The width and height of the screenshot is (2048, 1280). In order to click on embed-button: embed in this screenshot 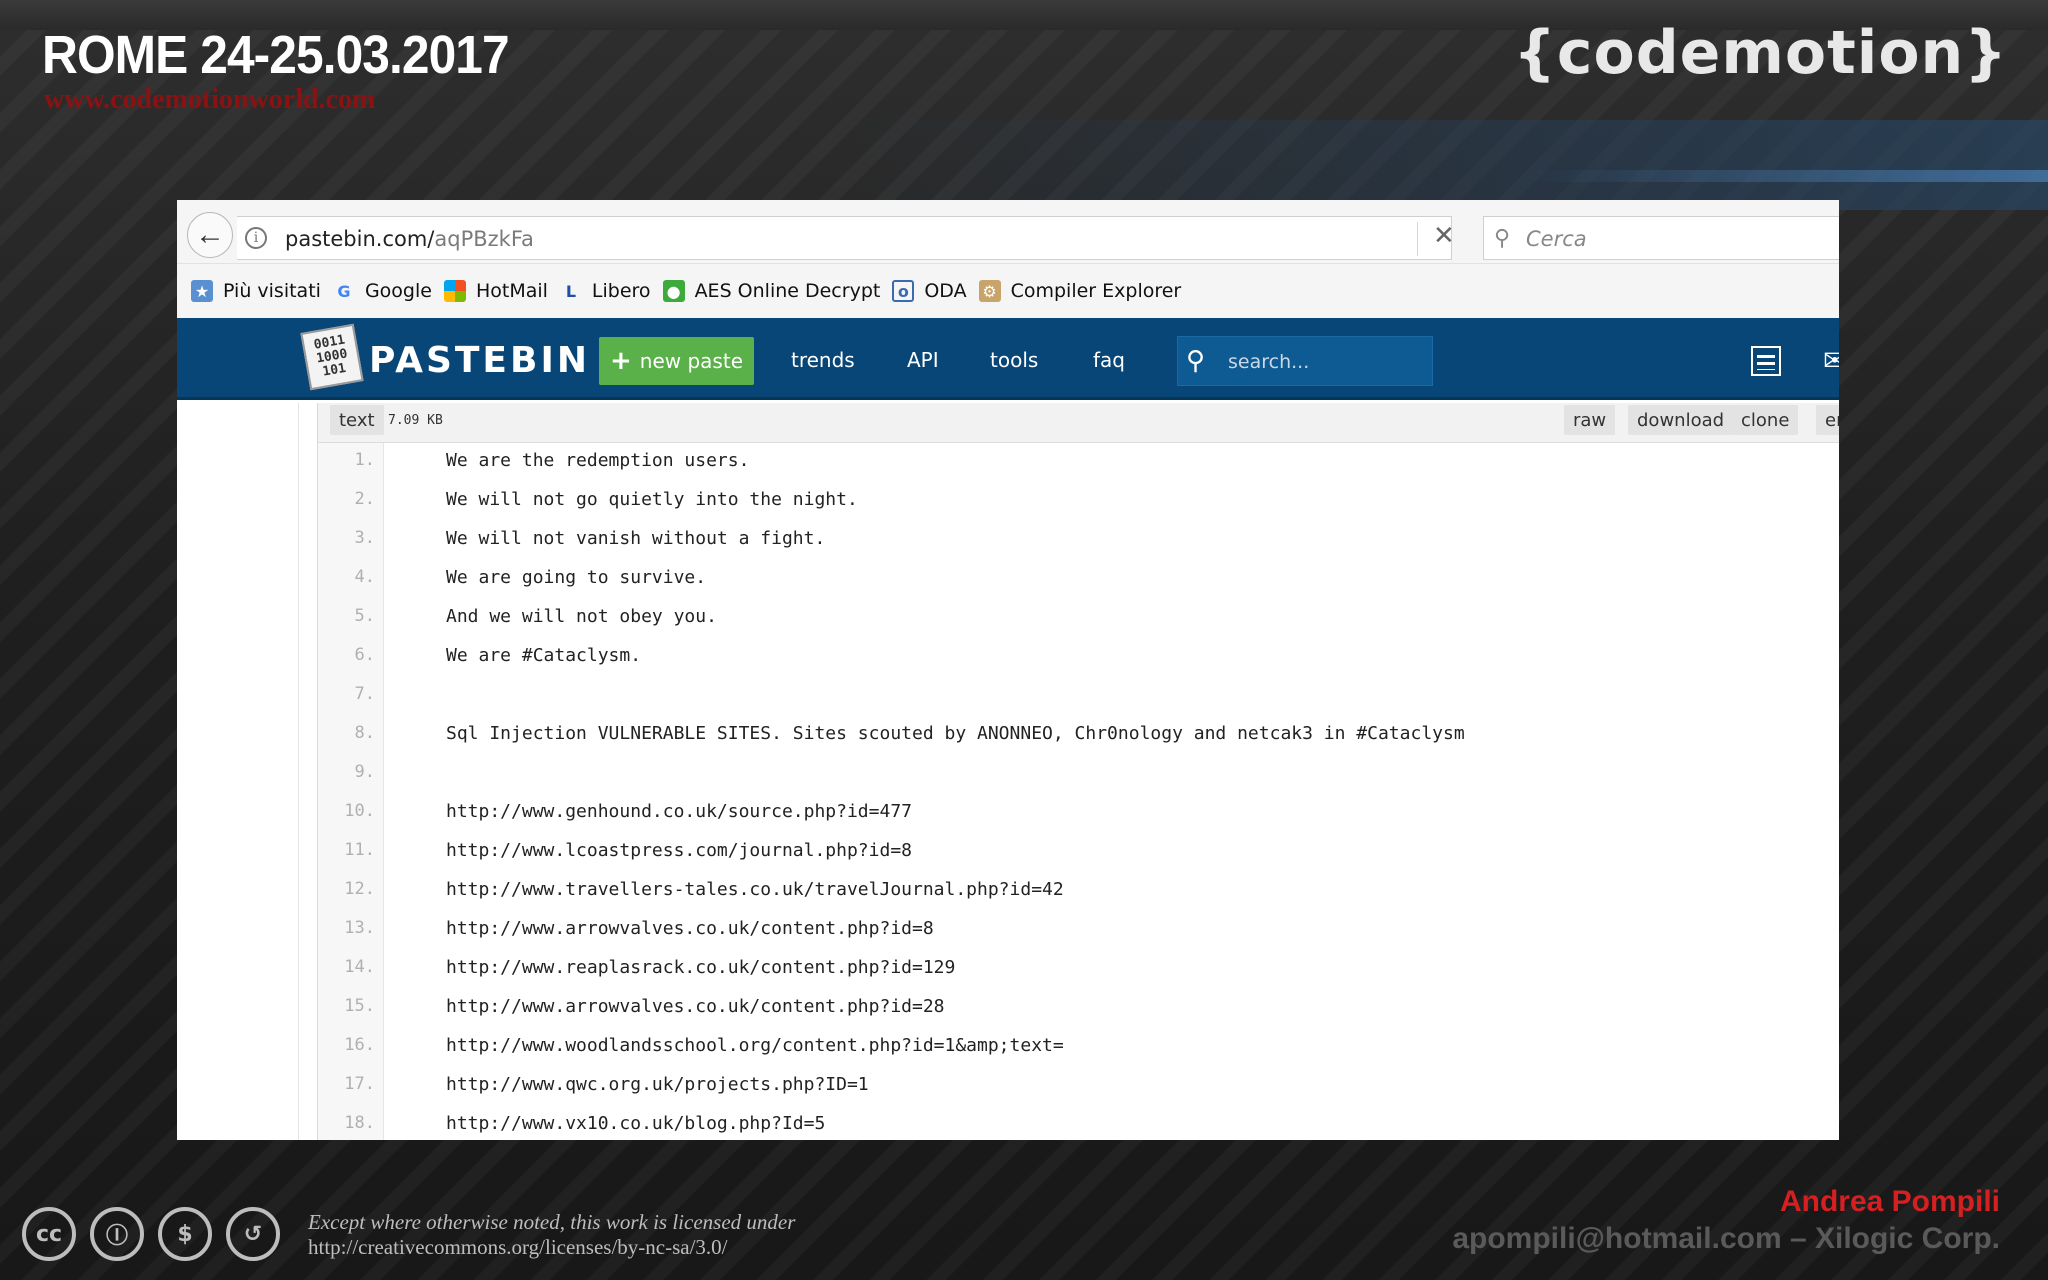, I will do `click(1827, 420)`.